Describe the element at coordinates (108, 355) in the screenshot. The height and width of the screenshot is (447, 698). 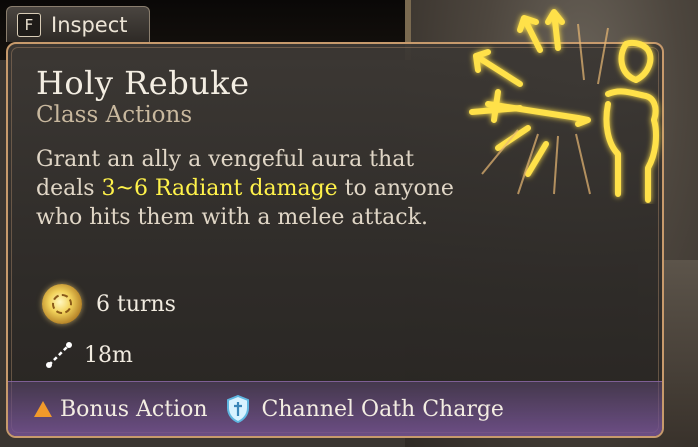
I see `range-value: 18m` at that location.